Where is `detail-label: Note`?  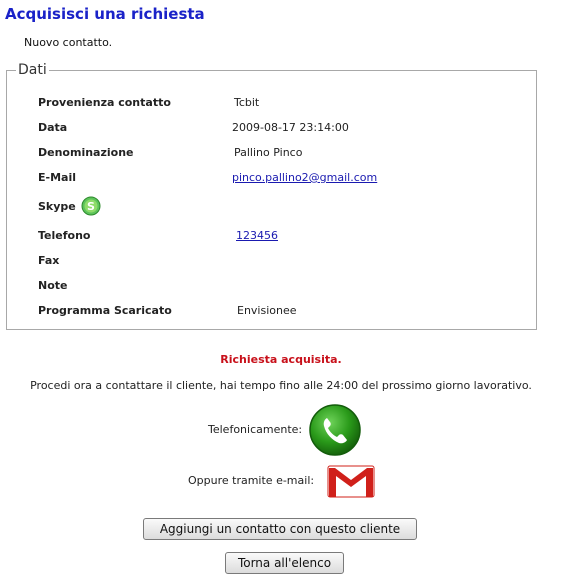
detail-label: Note is located at coordinates (53, 285).